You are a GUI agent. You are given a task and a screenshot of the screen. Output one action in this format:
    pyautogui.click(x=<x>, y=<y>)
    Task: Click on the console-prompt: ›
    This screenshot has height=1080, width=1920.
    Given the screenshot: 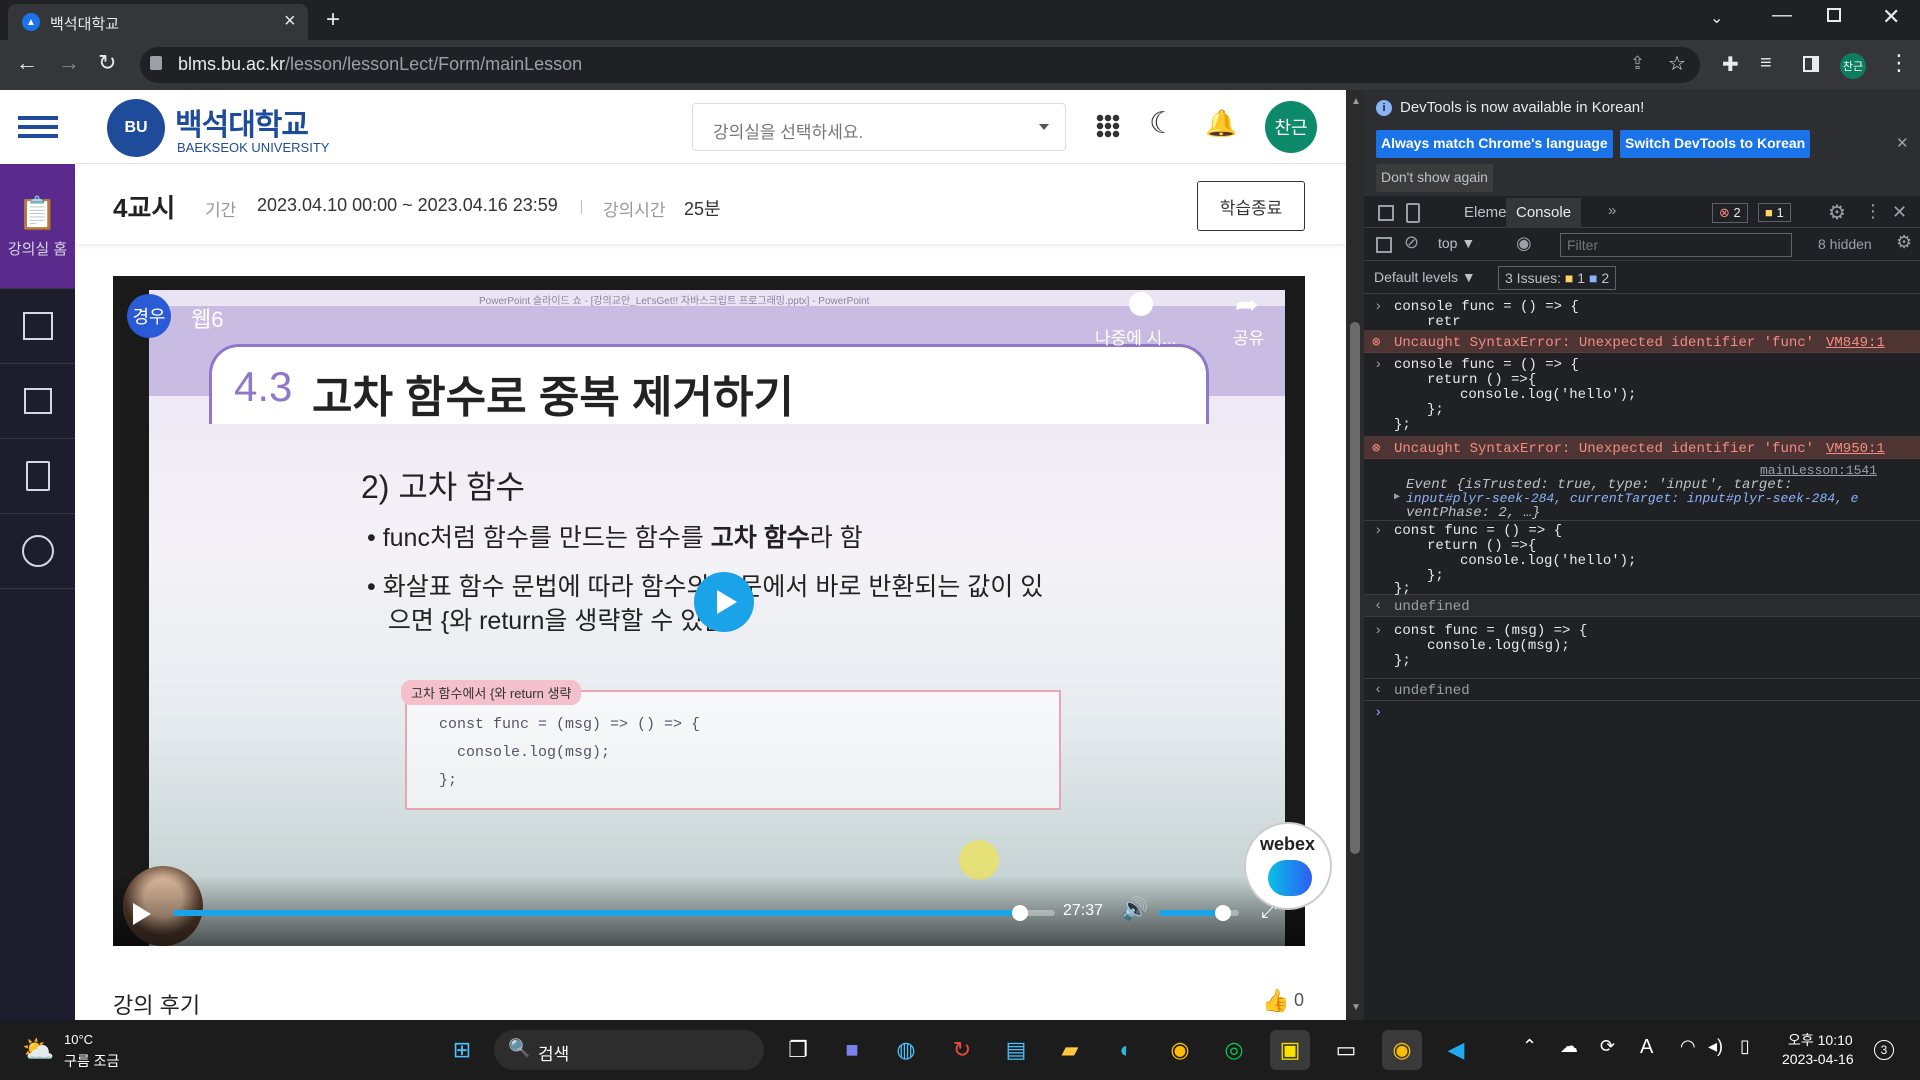 What is the action you would take?
    pyautogui.click(x=1378, y=713)
    